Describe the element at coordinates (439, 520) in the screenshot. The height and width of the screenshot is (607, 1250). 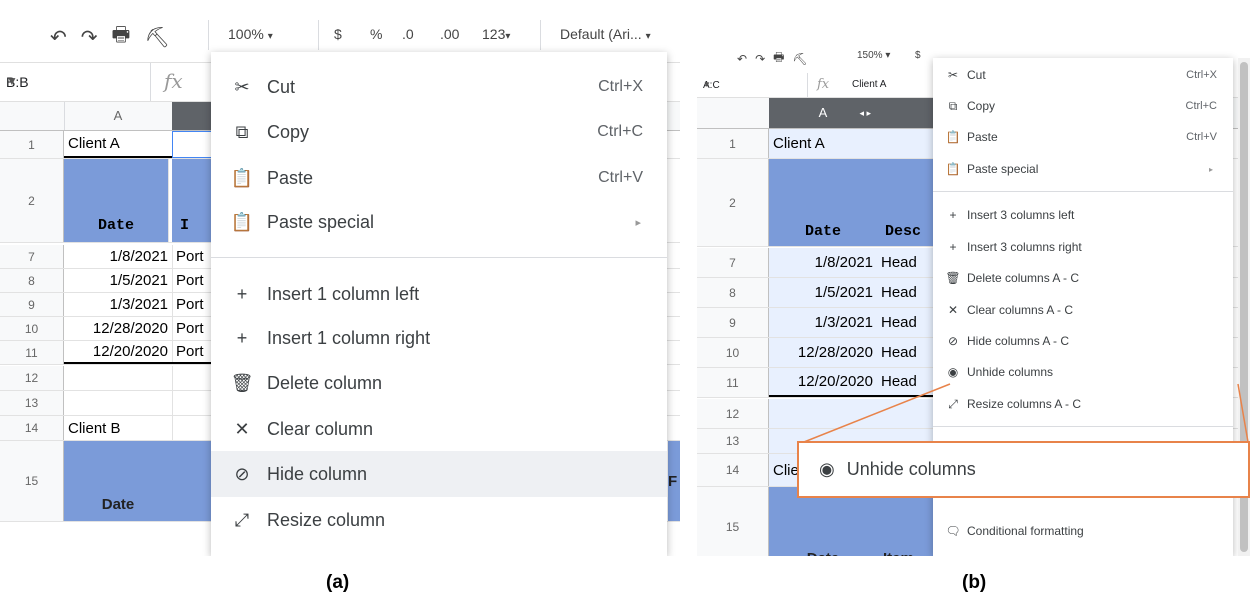
I see `menu-item-resize-column: ⤢ Resize column` at that location.